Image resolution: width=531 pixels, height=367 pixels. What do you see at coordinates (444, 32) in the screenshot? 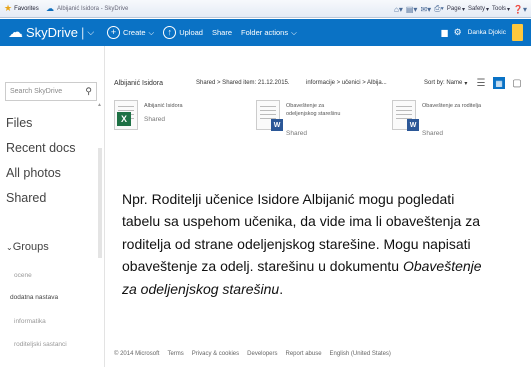
I see `notifications-icon: ▆` at bounding box center [444, 32].